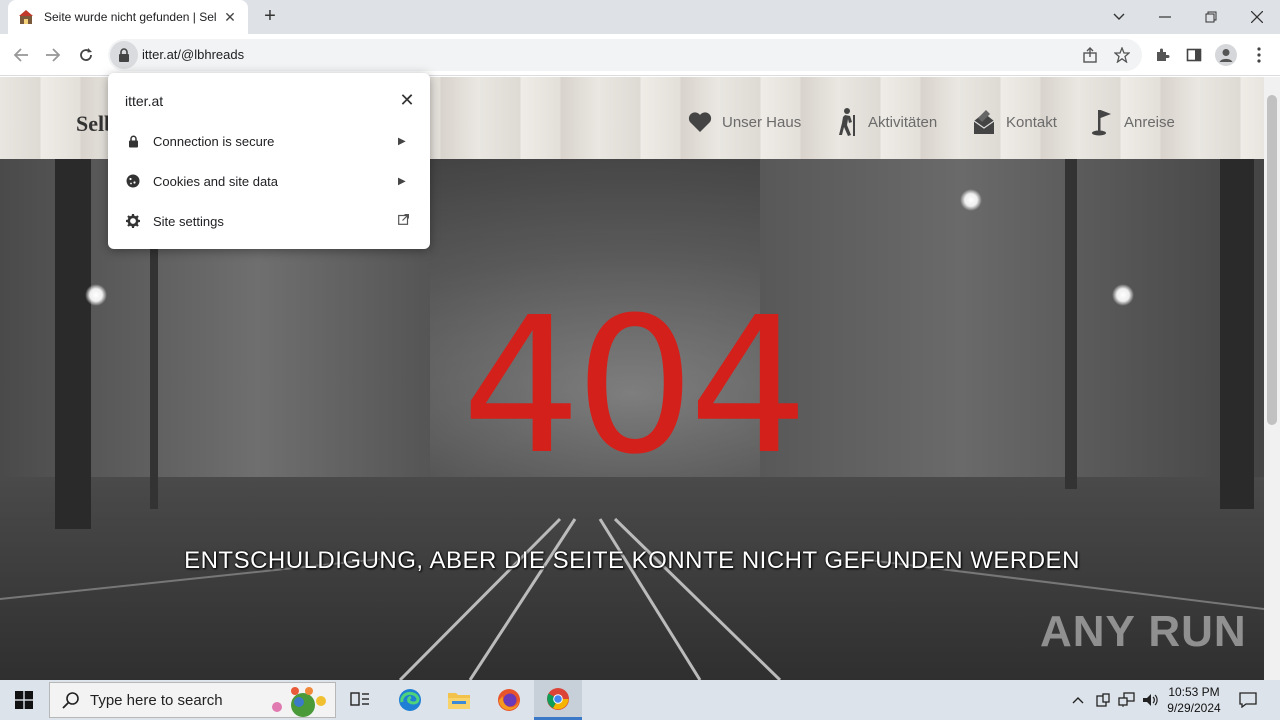  I want to click on popup-hostname: itter.at, so click(144, 101).